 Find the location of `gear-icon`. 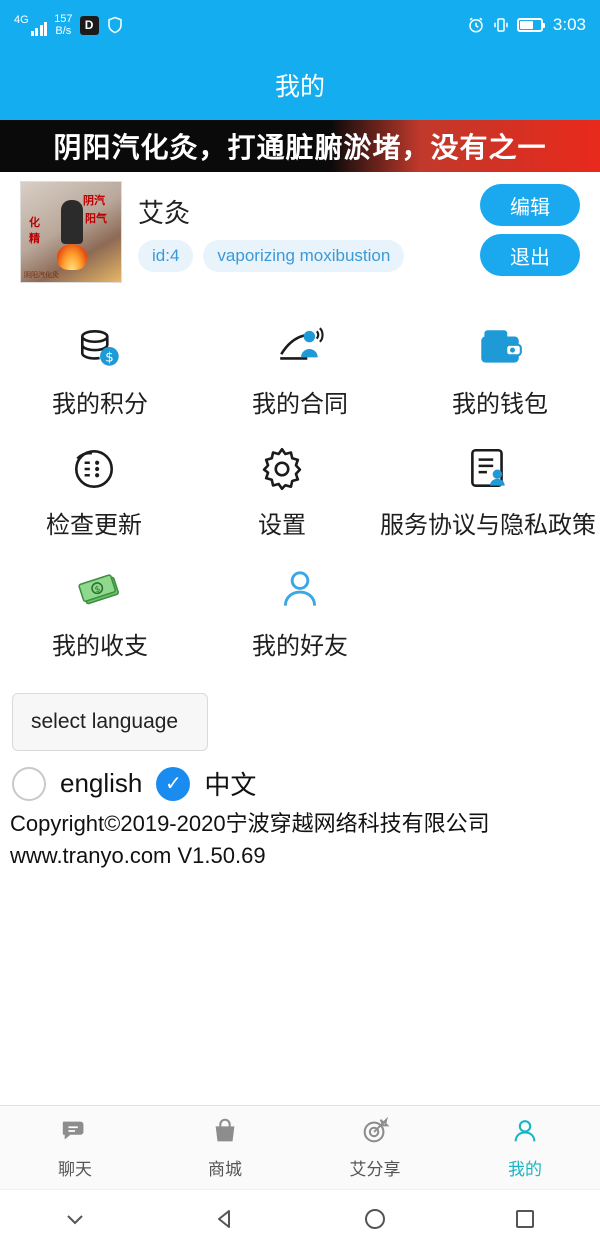

gear-icon is located at coordinates (282, 469).